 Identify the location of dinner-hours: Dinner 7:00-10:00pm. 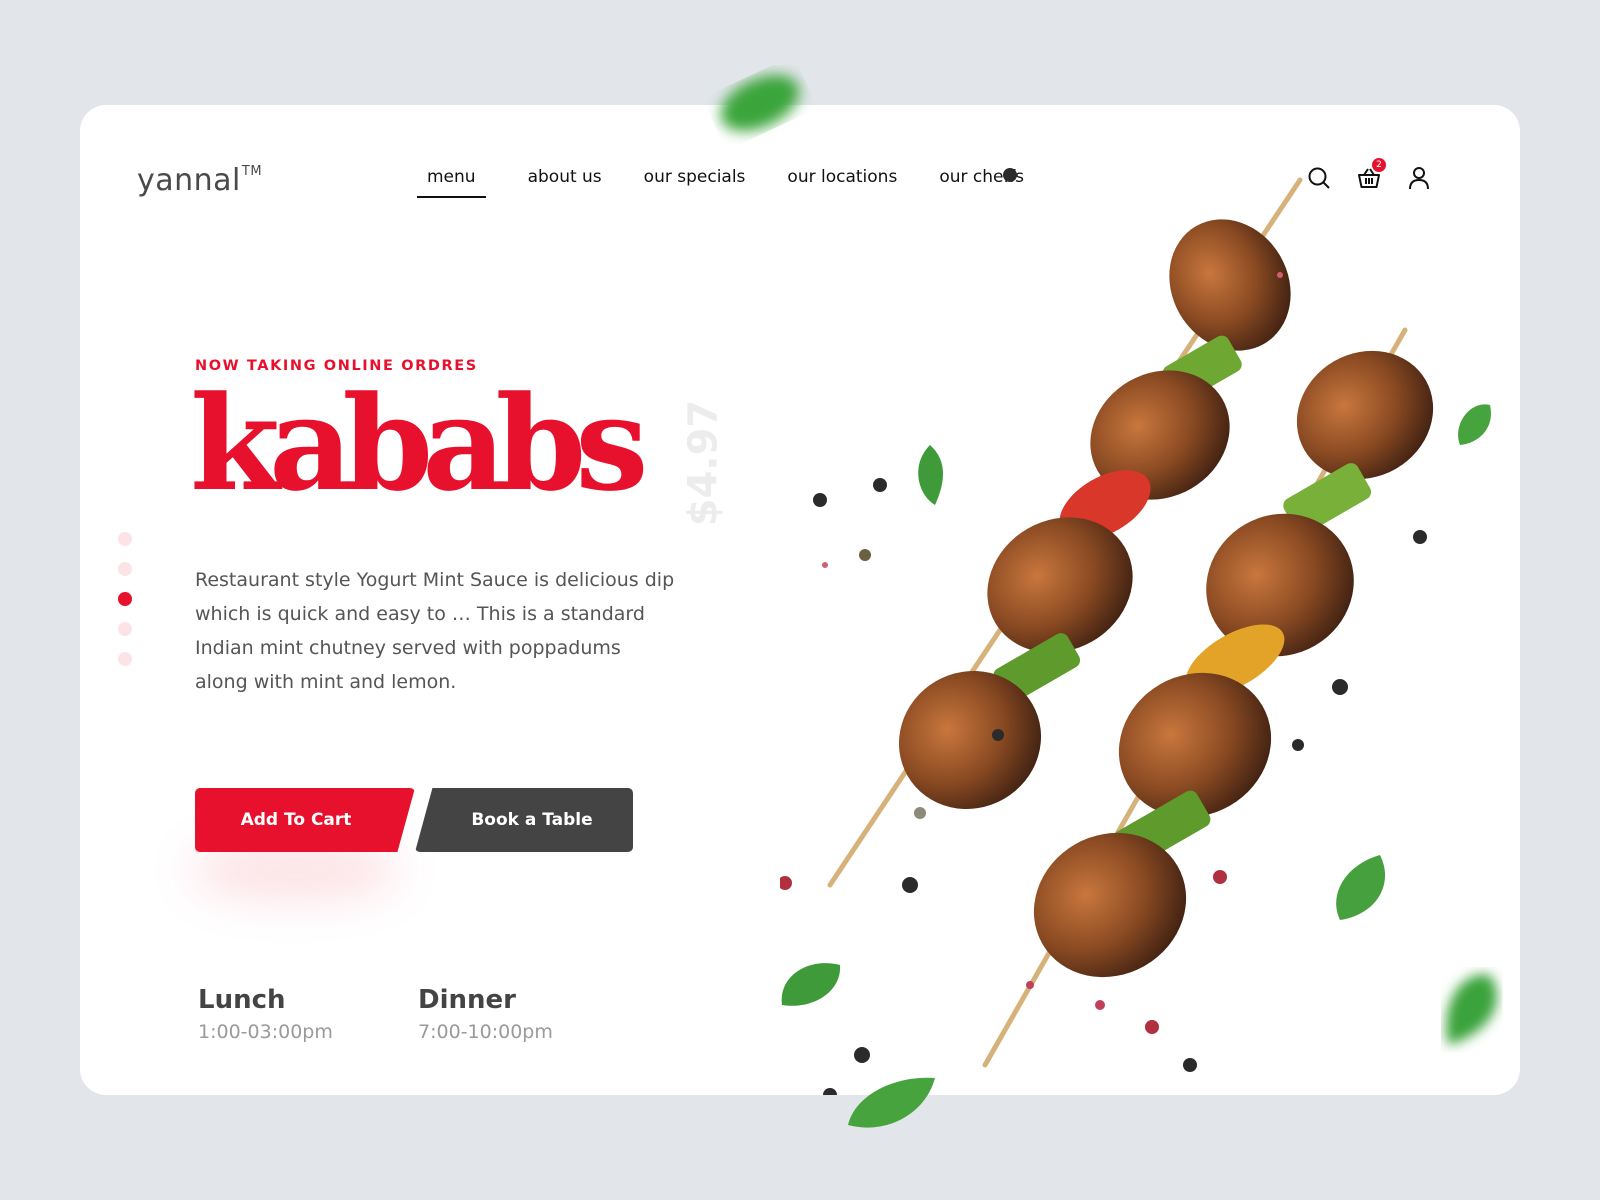
(485, 1014).